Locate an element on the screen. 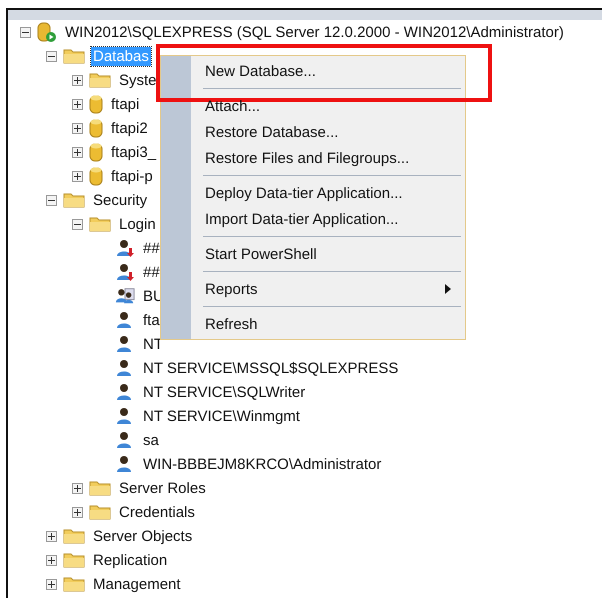  tree-item: Server Objects is located at coordinates (142, 536).